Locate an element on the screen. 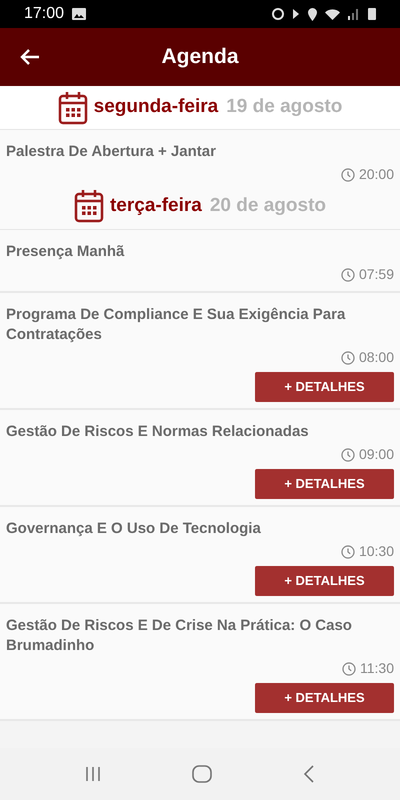  event-card: Gestão De Riscos E De Crise Na Prática: O Caso Brumadinho 11:30 + DETALHES is located at coordinates (200, 662).